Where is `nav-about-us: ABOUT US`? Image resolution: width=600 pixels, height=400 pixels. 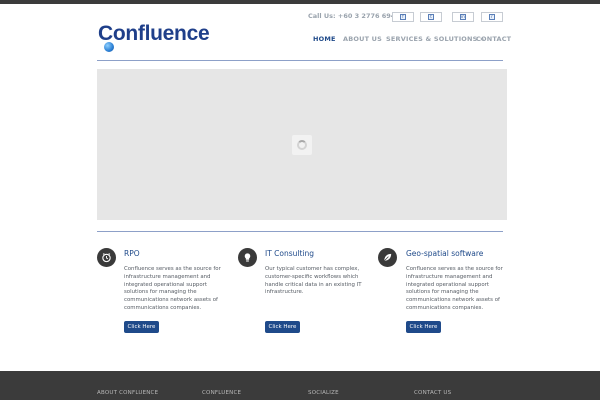
nav-about-us: ABOUT US is located at coordinates (362, 39).